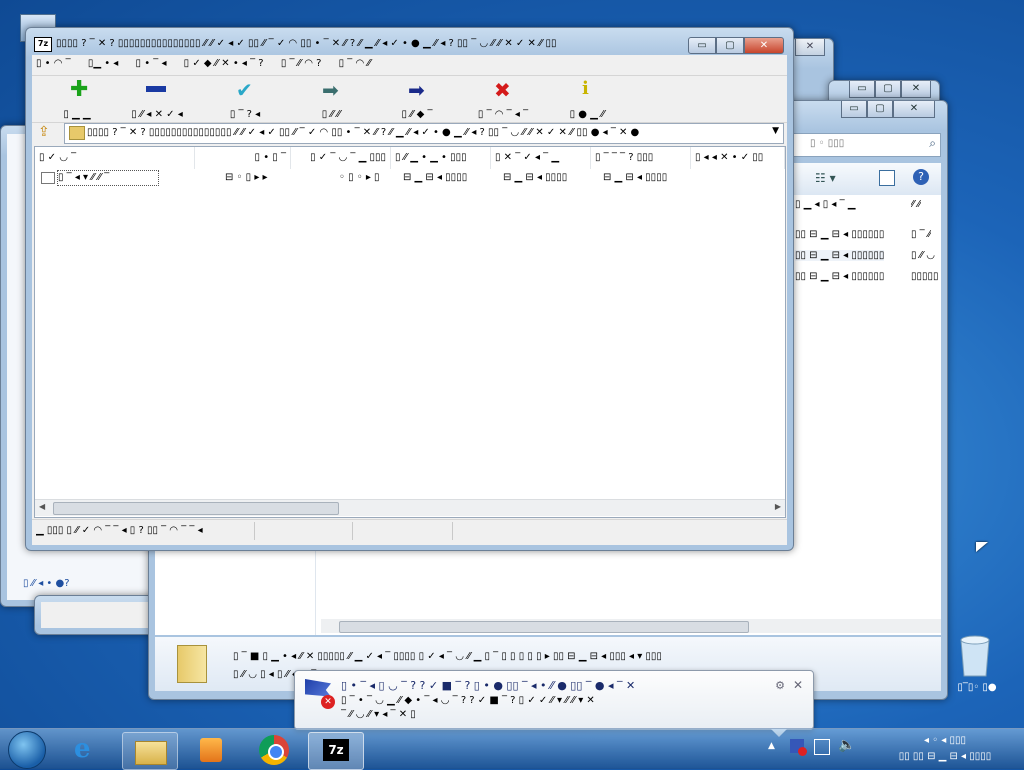  Describe the element at coordinates (541, 158) in the screenshot. I see `column-created: ▯ ✕ ‾ ✓ ◂ ‾ ▁` at that location.